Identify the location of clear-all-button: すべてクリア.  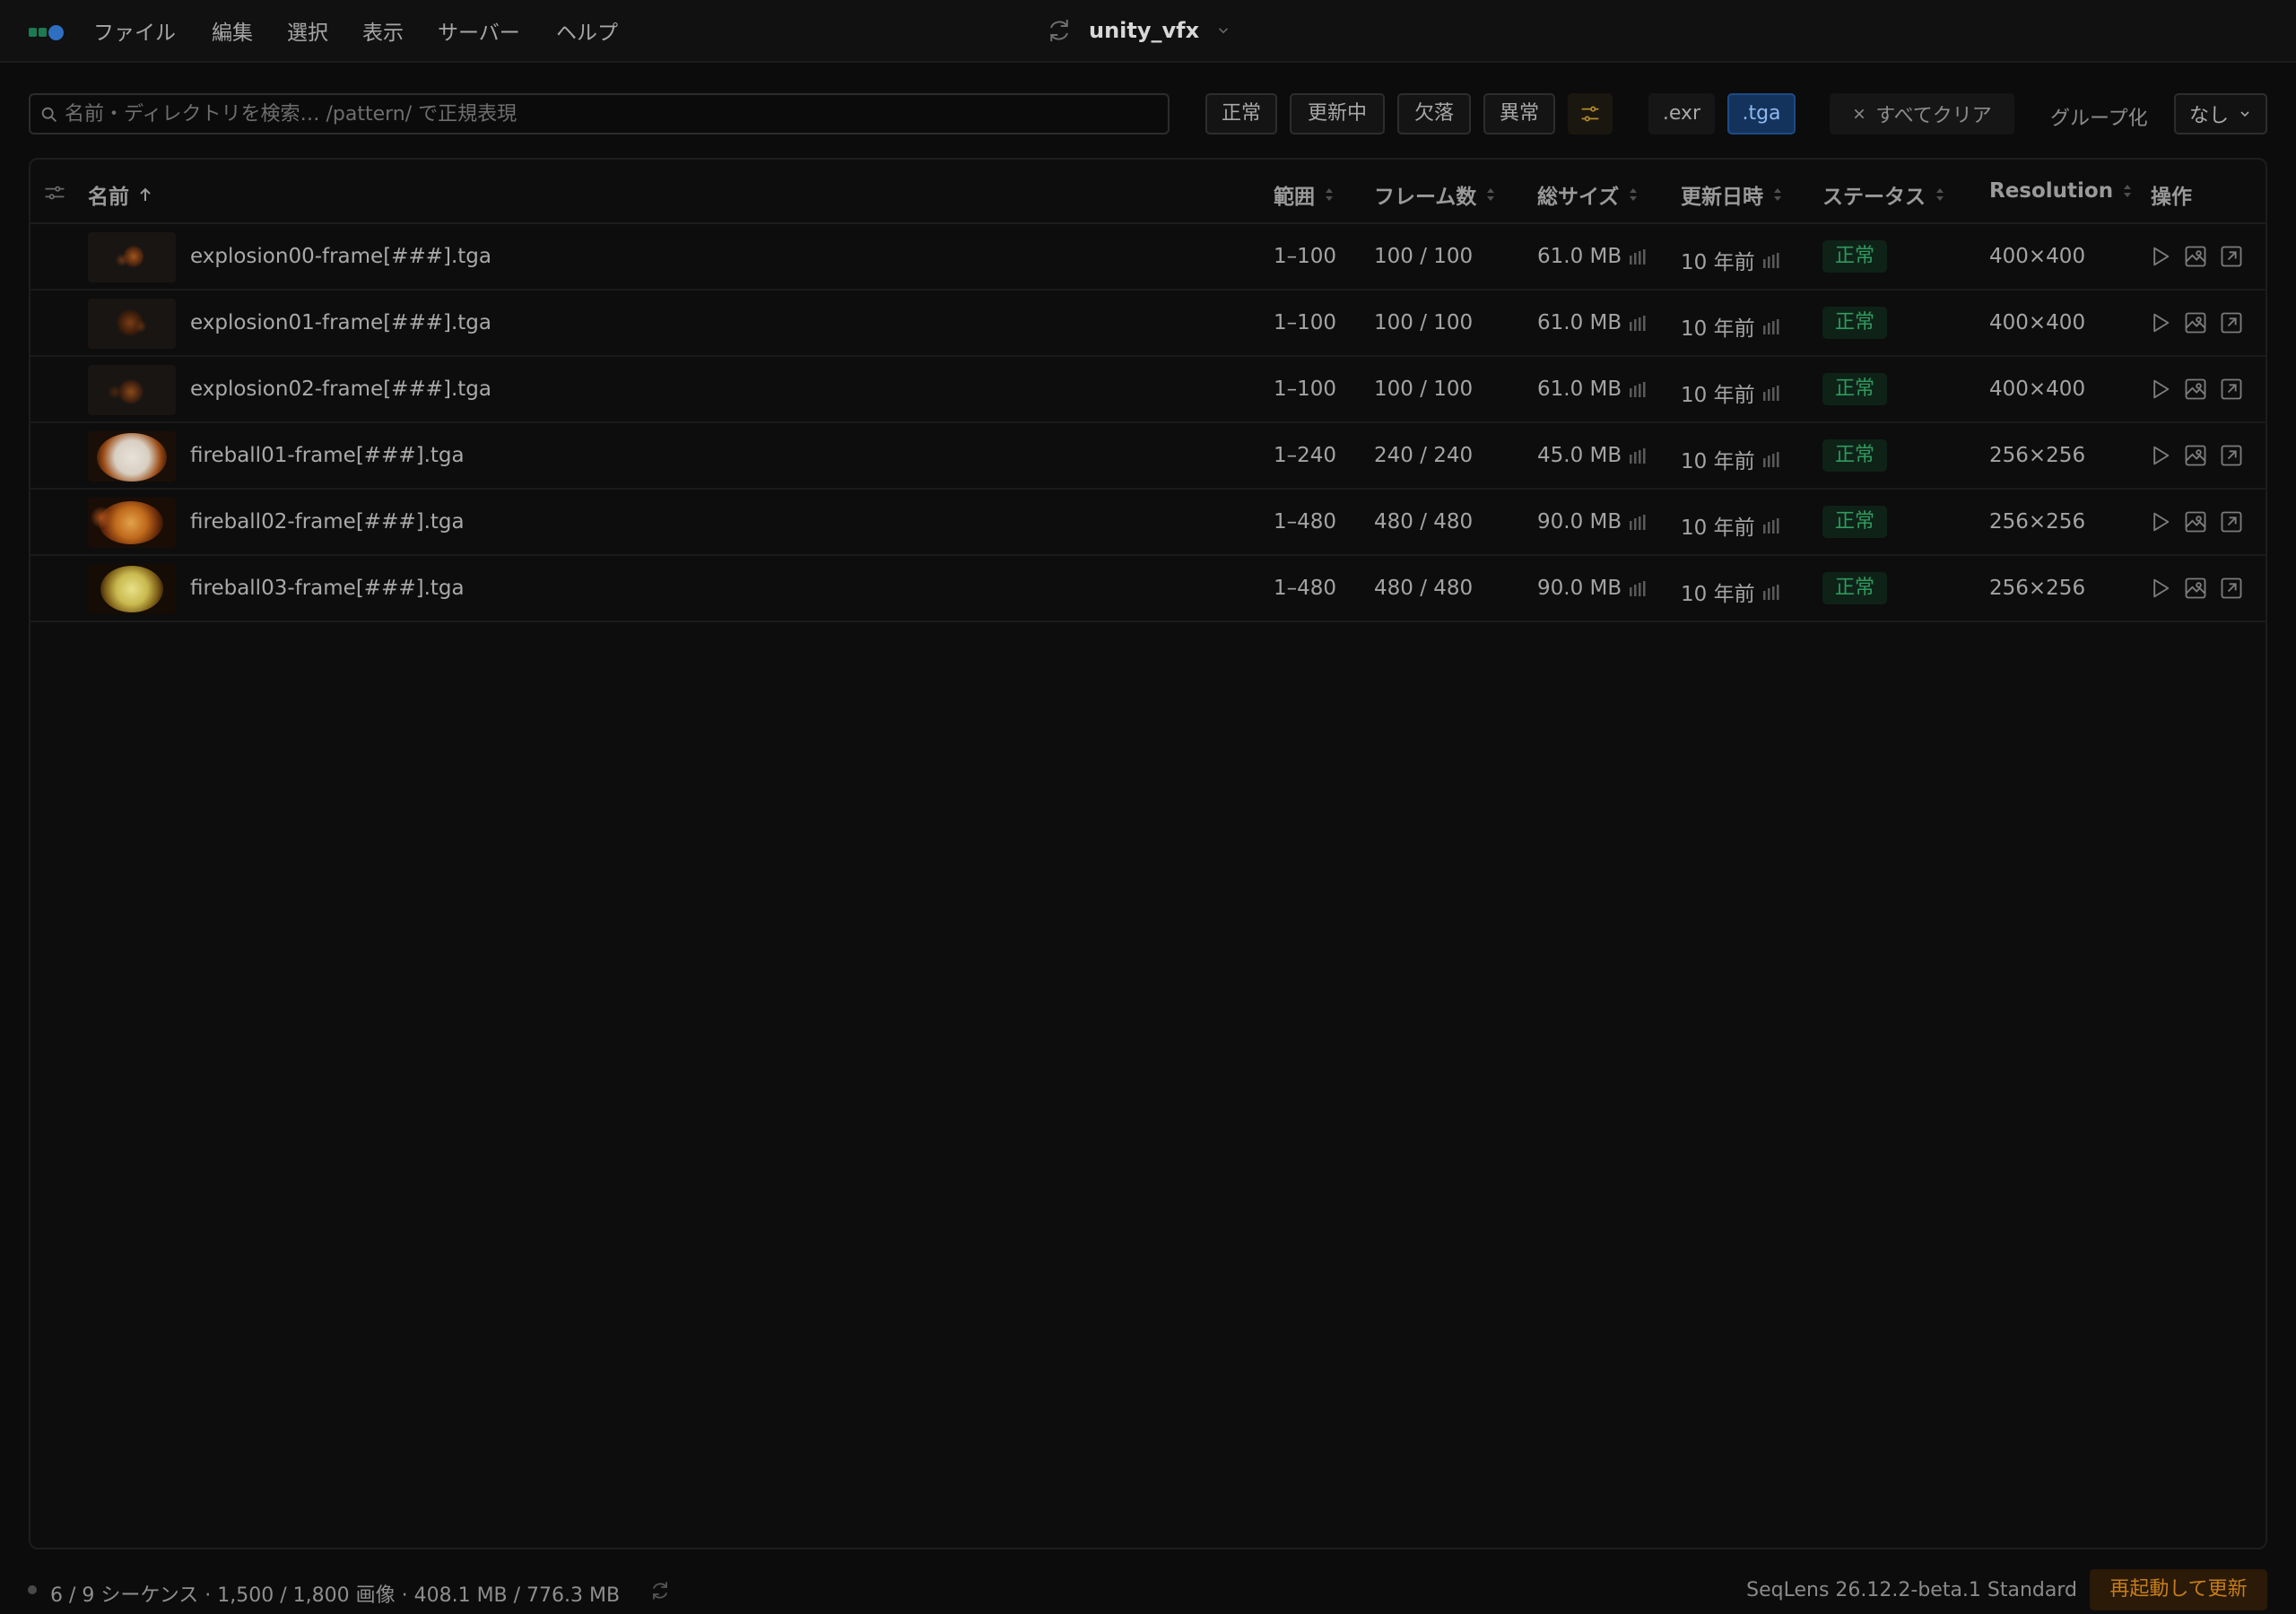
(1922, 113).